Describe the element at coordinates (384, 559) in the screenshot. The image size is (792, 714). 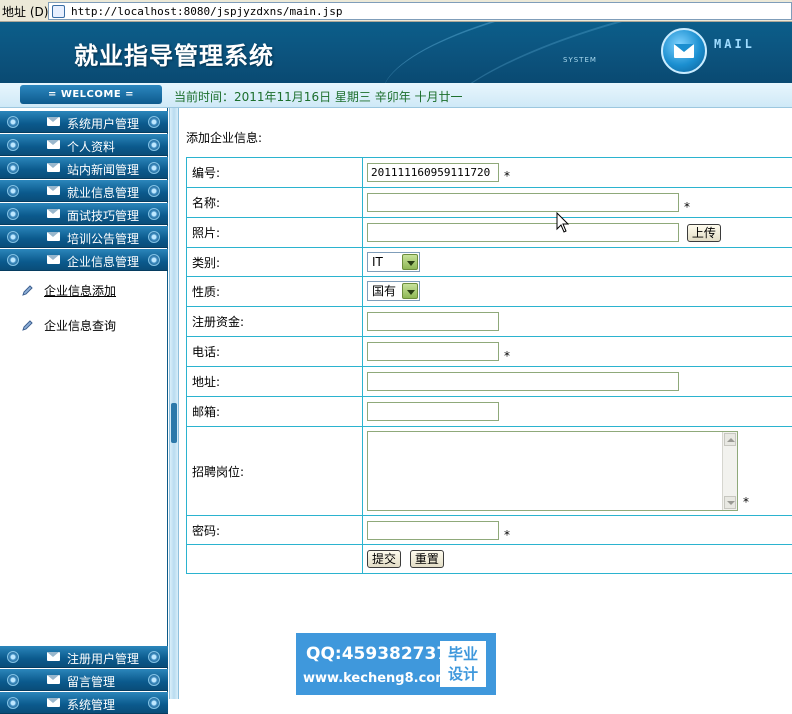
I see `submit-button: 提交` at that location.